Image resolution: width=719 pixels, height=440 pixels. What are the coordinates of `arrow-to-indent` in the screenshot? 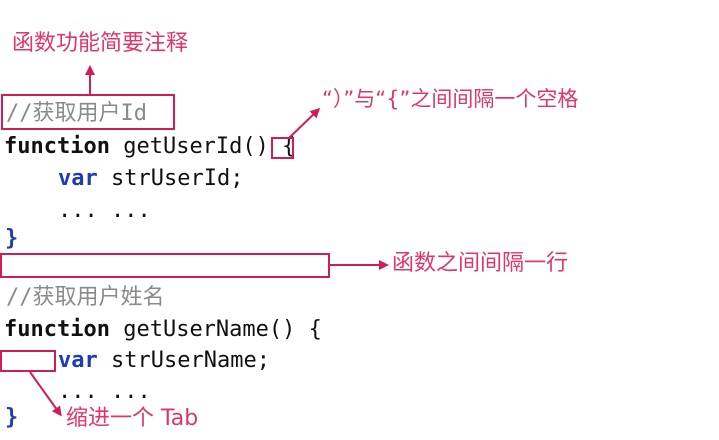 It's located at (45, 394).